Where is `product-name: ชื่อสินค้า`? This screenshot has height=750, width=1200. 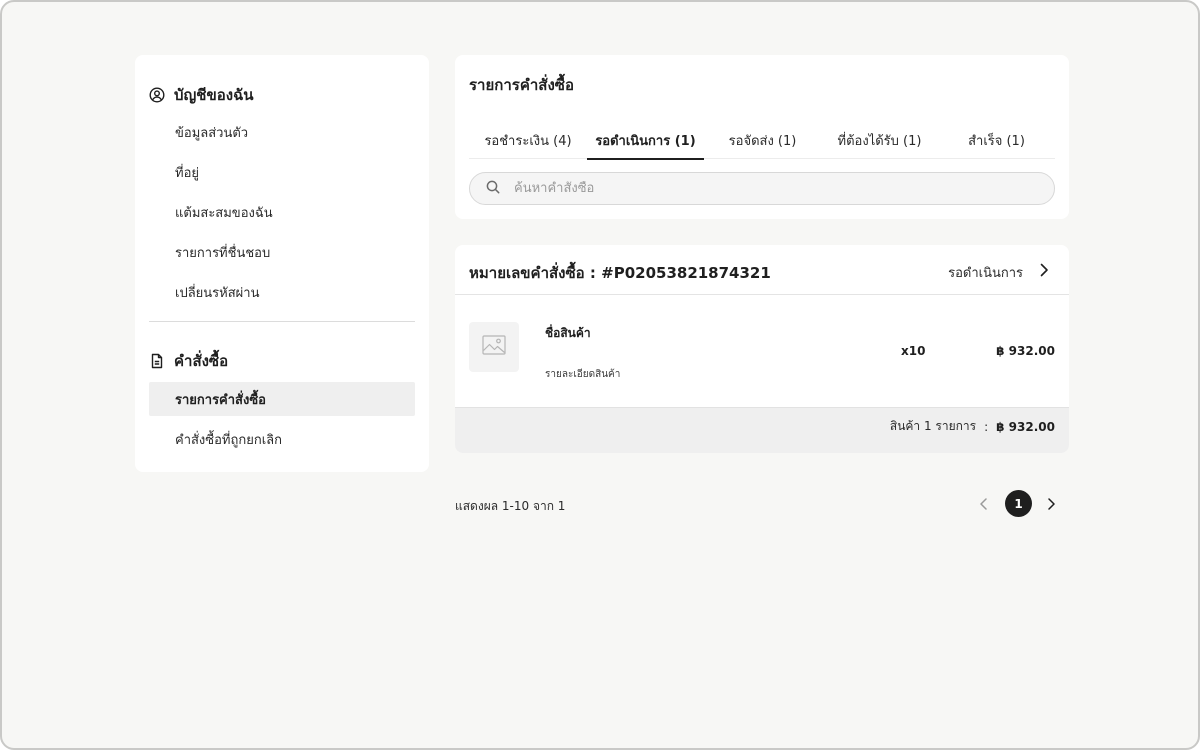
product-name: ชื่อสินค้า is located at coordinates (568, 333).